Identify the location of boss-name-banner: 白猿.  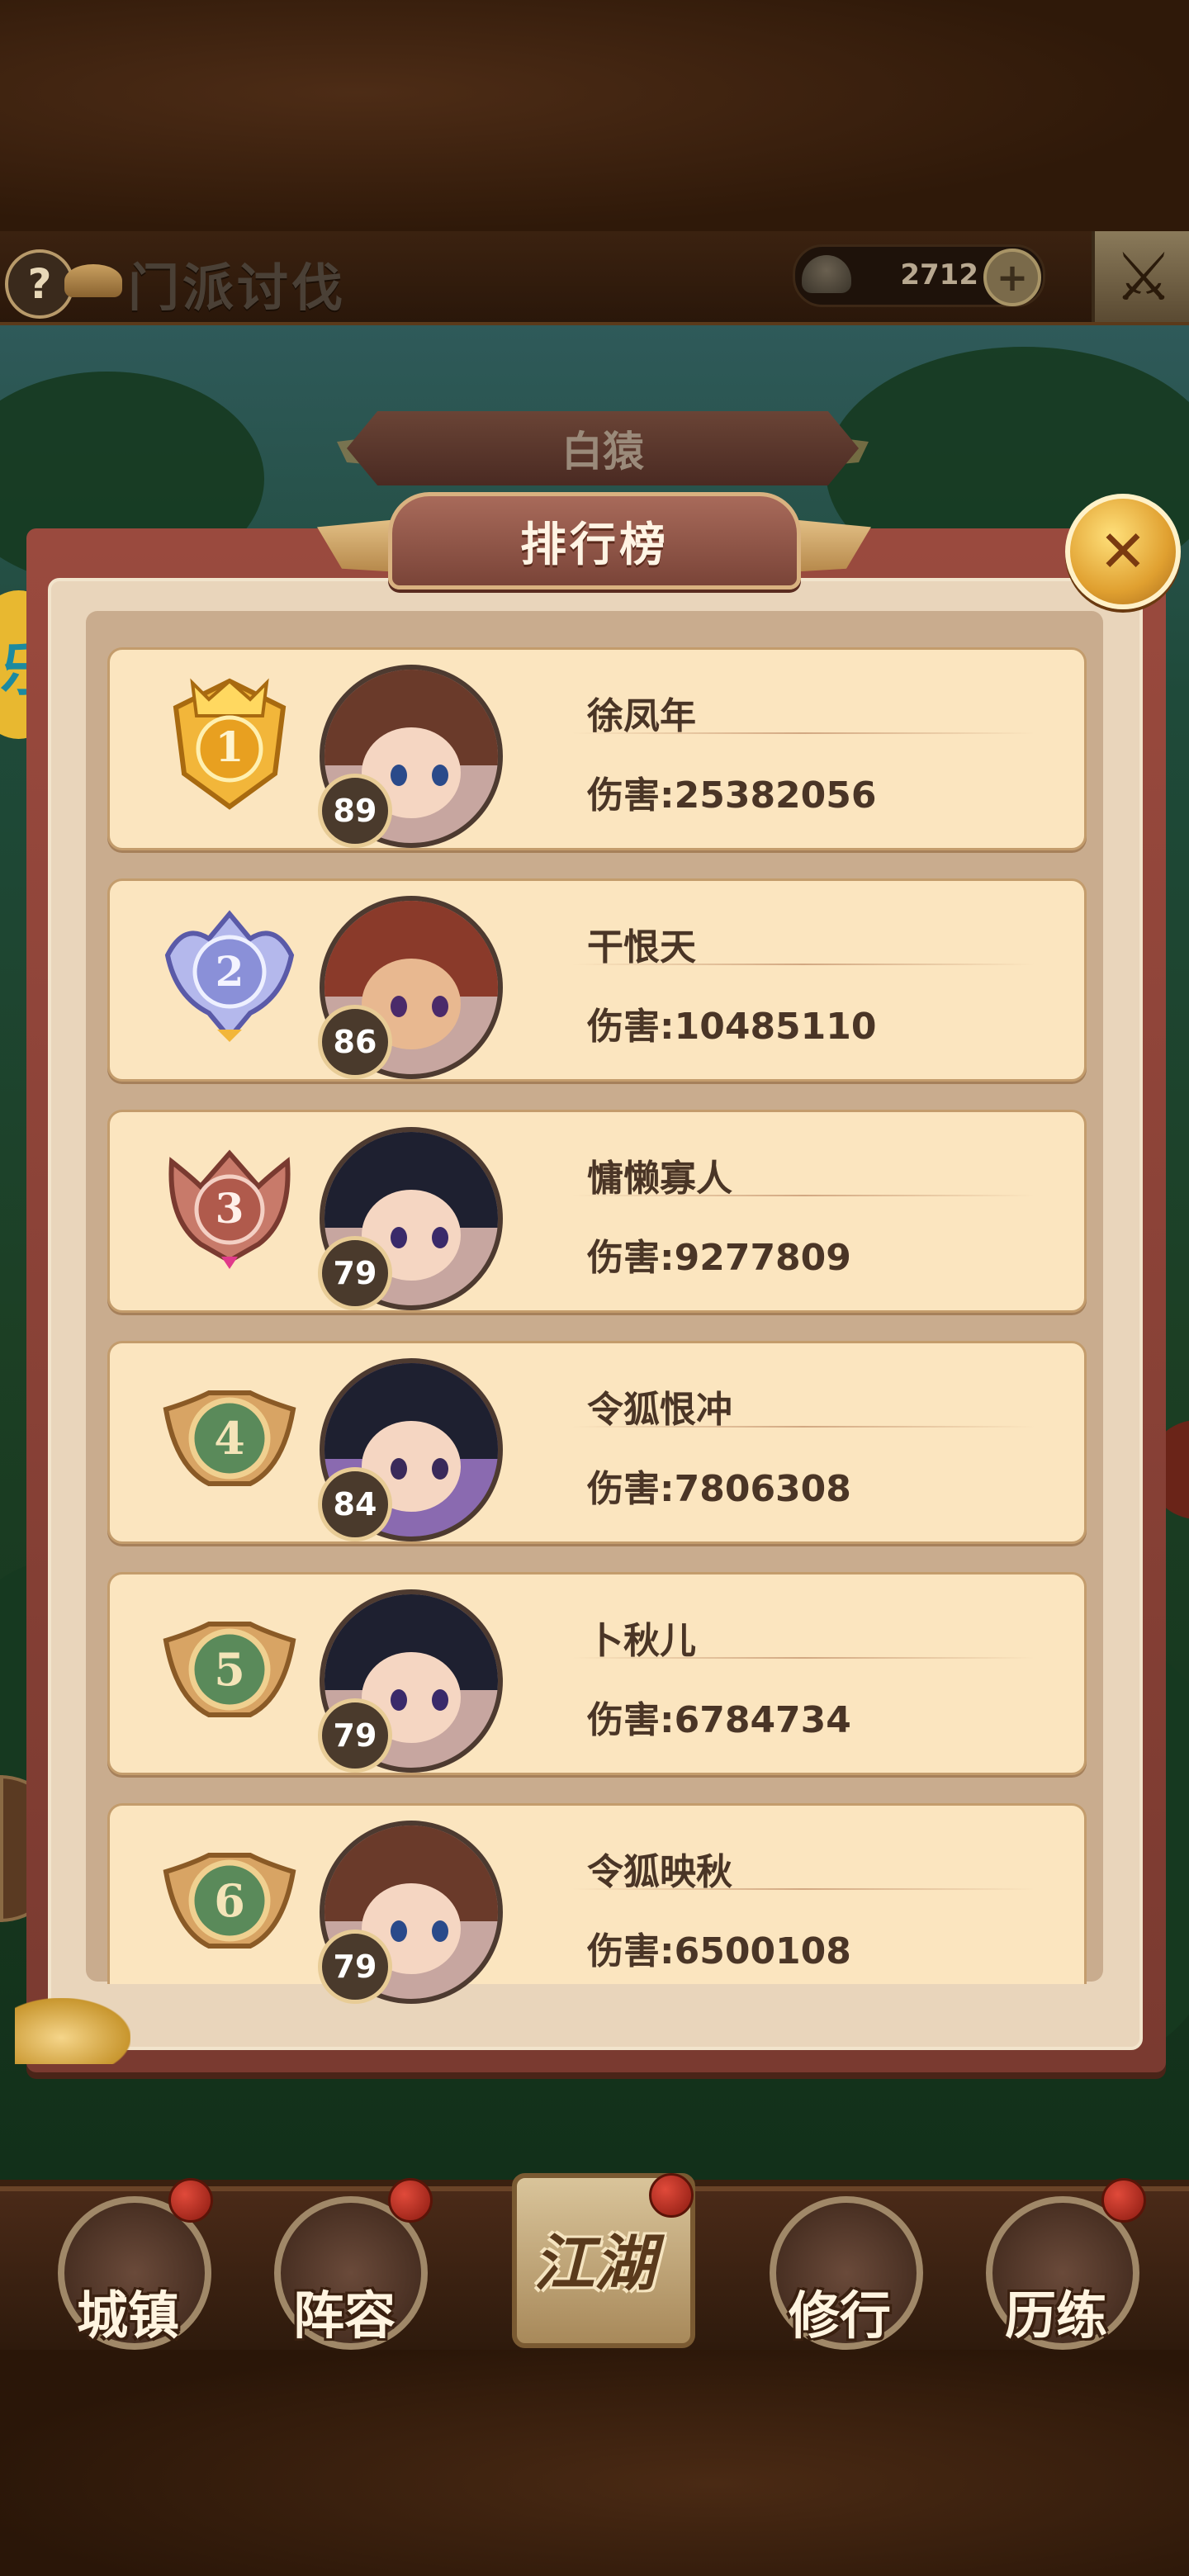
(603, 448).